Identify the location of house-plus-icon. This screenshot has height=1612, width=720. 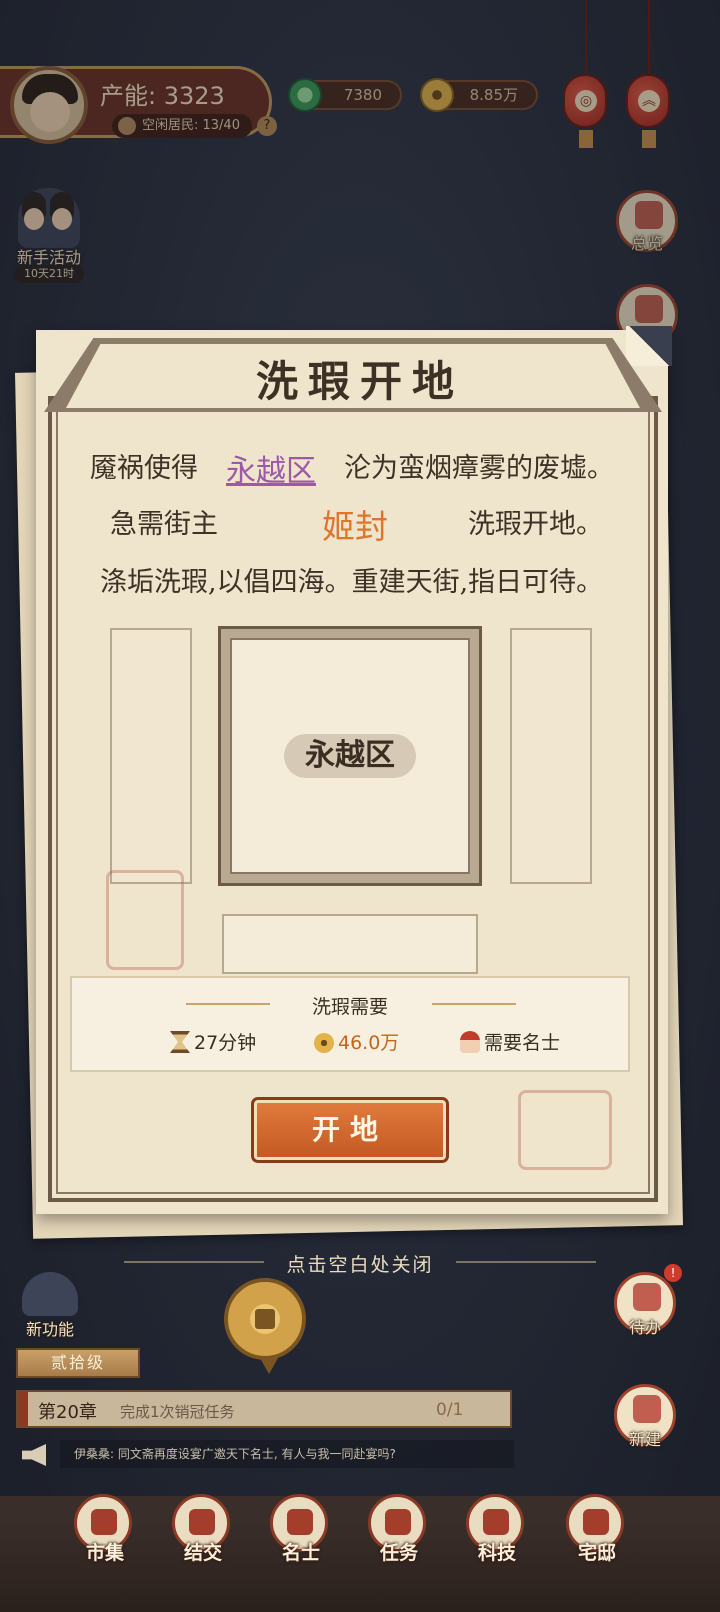
(647, 1409).